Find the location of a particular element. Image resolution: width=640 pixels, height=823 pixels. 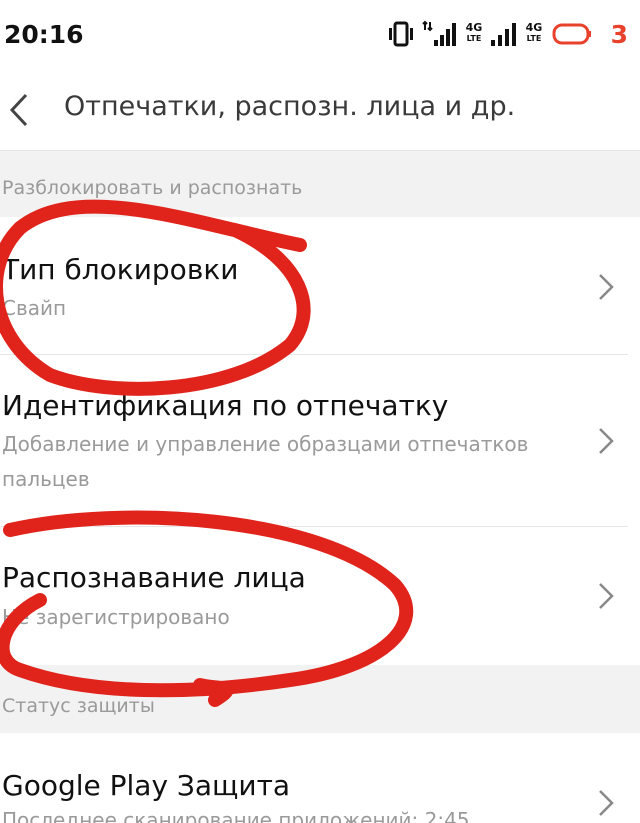

battery-level: 3 is located at coordinates (619, 34).